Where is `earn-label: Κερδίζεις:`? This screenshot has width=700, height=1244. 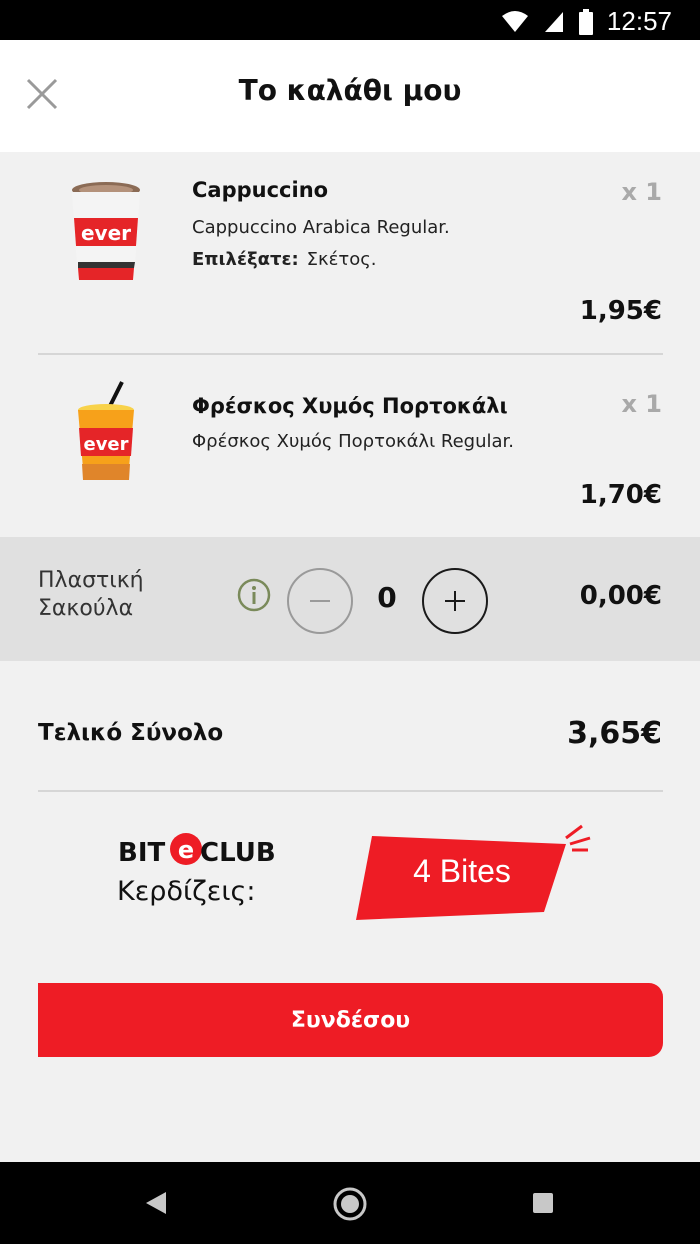 earn-label: Κερδίζεις: is located at coordinates (186, 891).